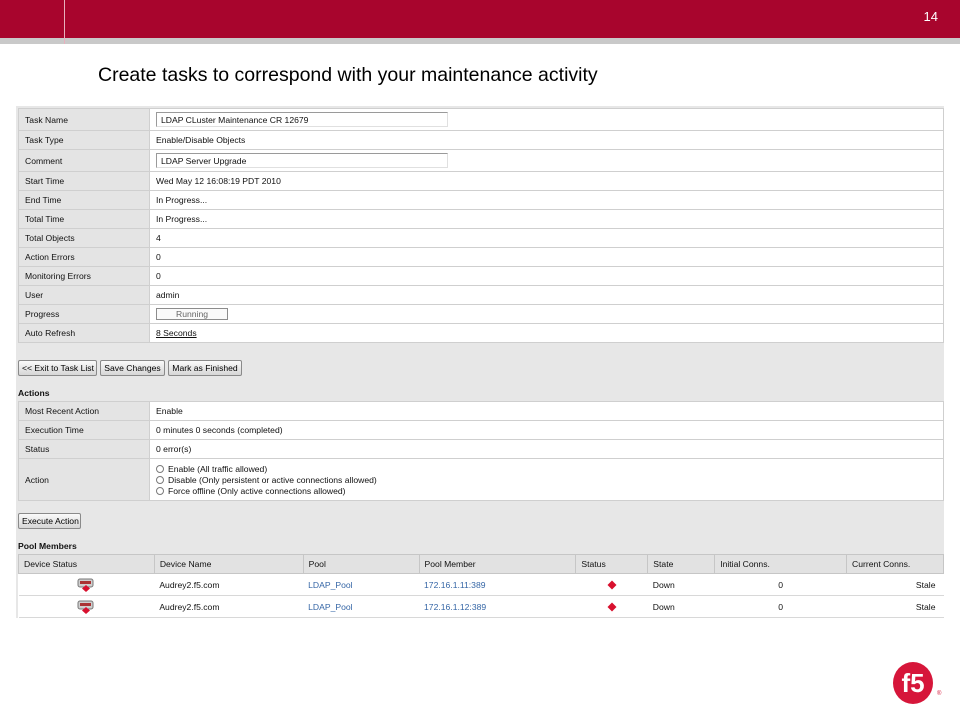 Image resolution: width=960 pixels, height=720 pixels. Describe the element at coordinates (84, 276) in the screenshot. I see `monitoring-errors-label: Monitoring Errors` at that location.